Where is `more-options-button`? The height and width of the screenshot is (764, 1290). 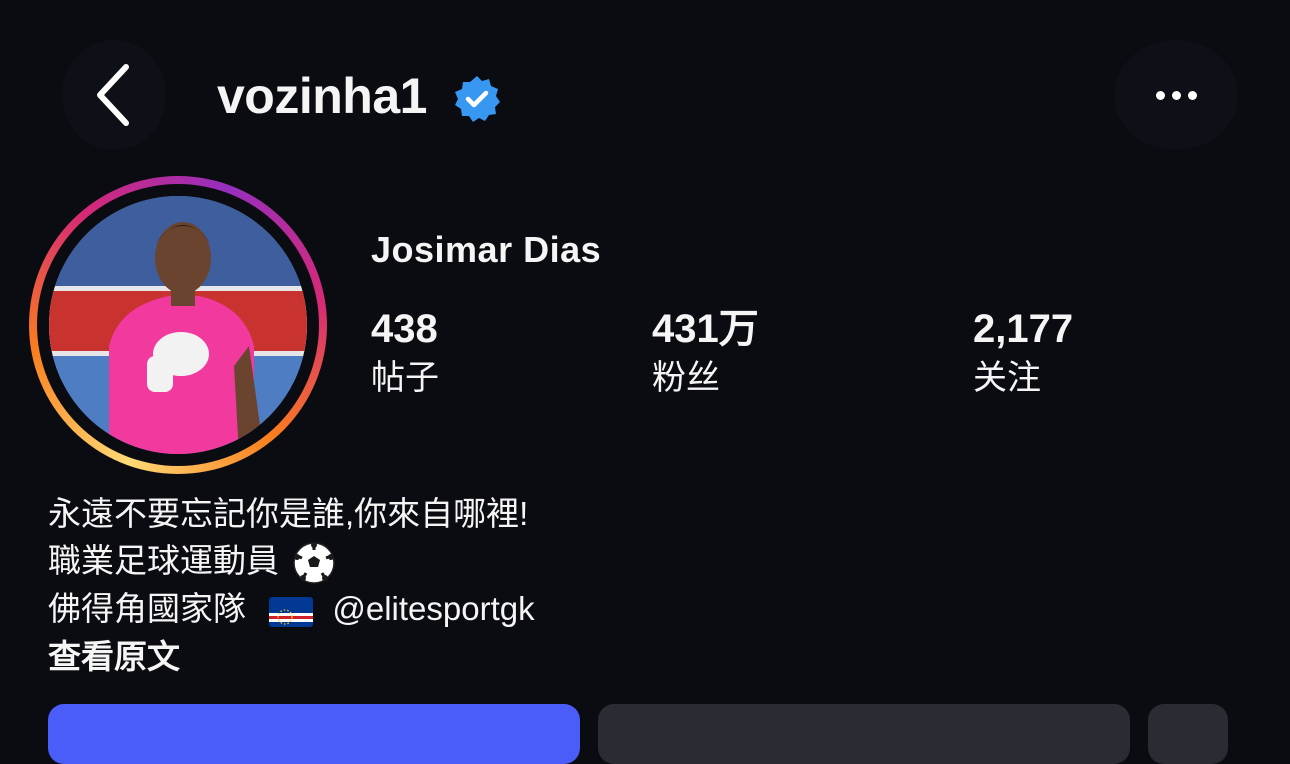 more-options-button is located at coordinates (1176, 95).